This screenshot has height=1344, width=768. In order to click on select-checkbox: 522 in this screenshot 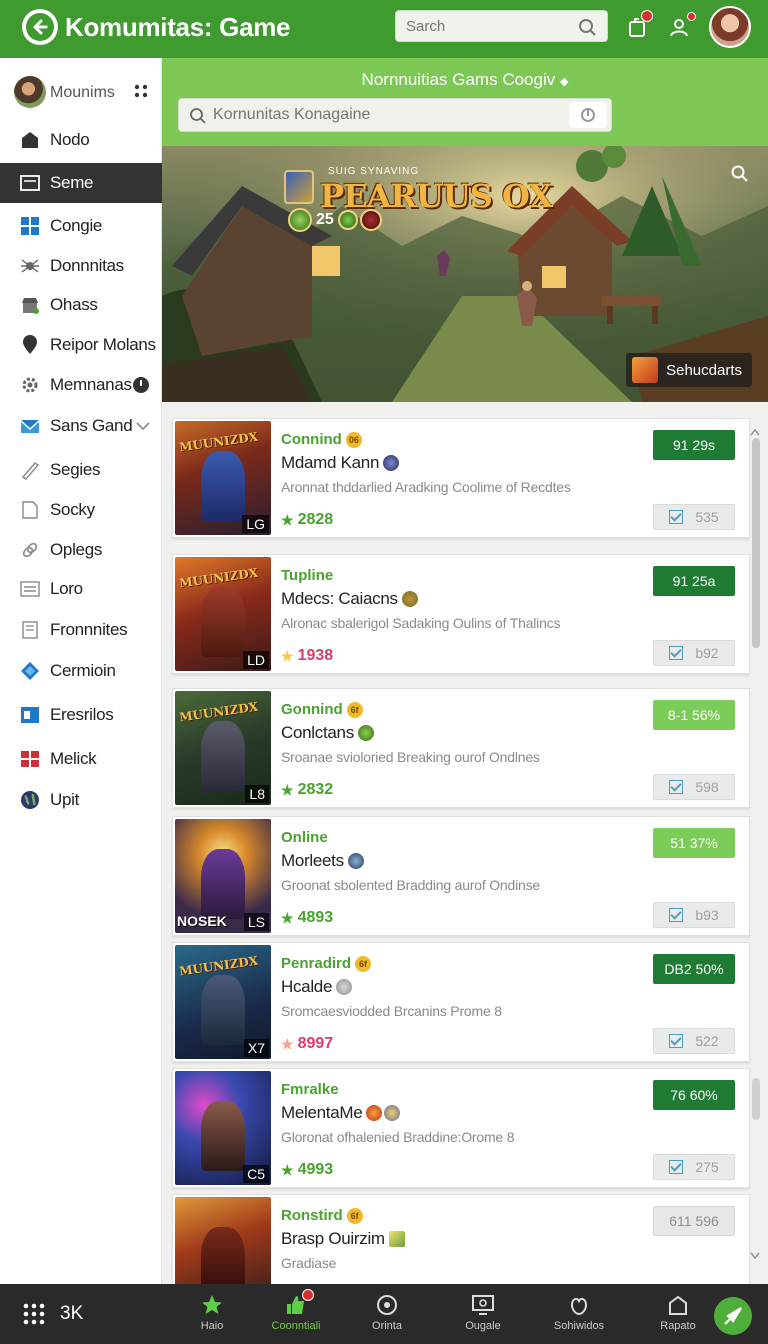, I will do `click(694, 1041)`.